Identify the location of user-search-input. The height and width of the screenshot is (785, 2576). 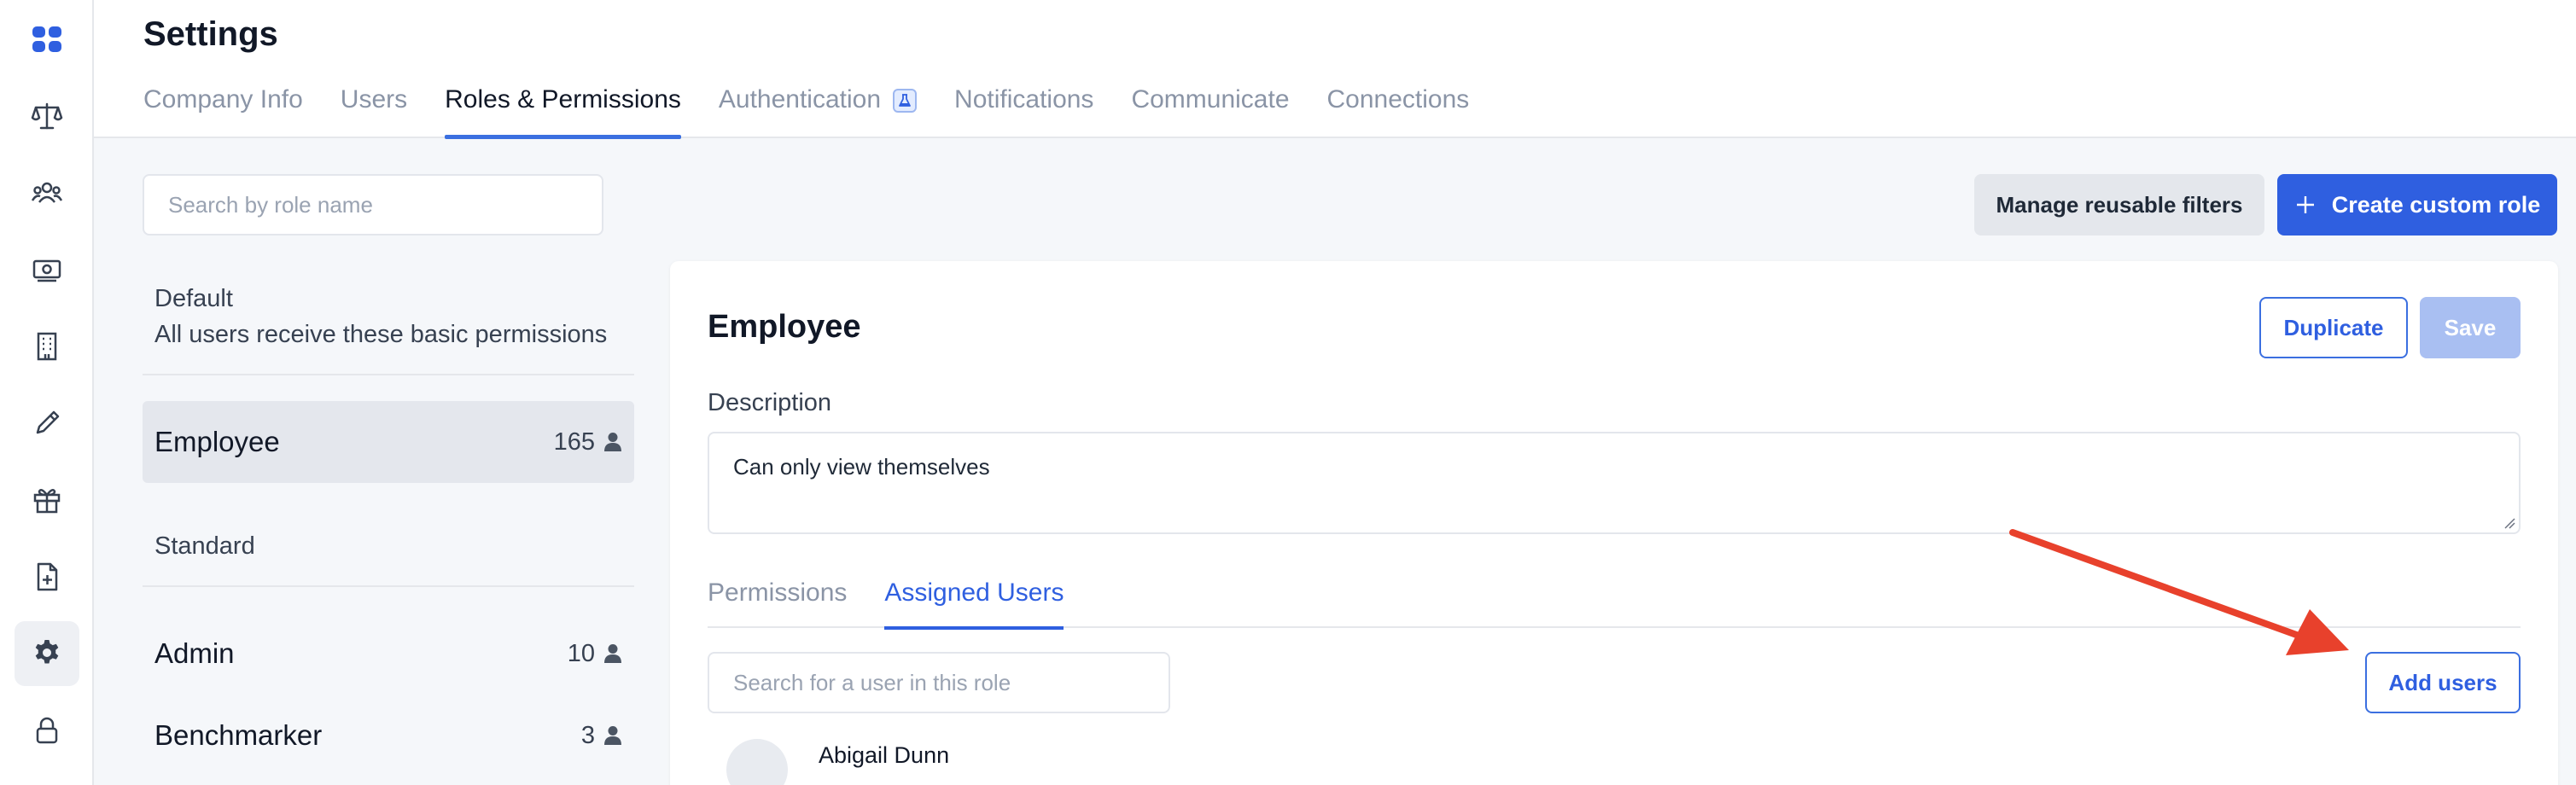
(939, 682).